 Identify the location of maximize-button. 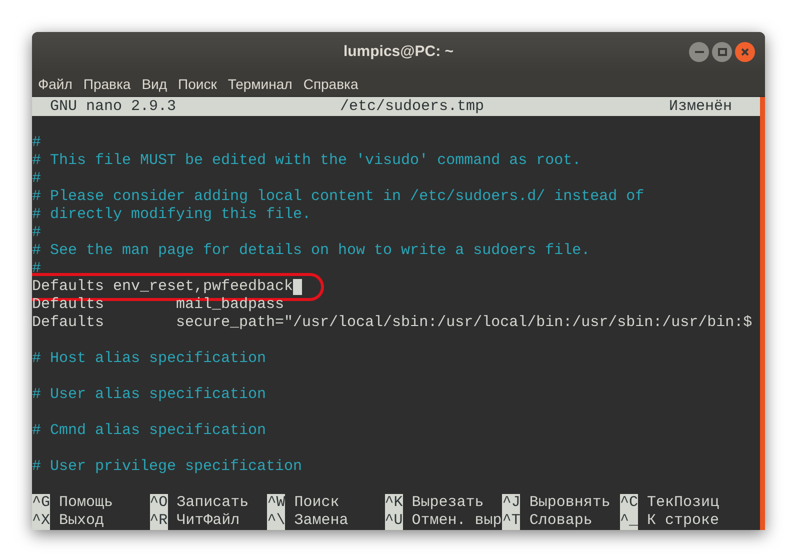
(722, 52).